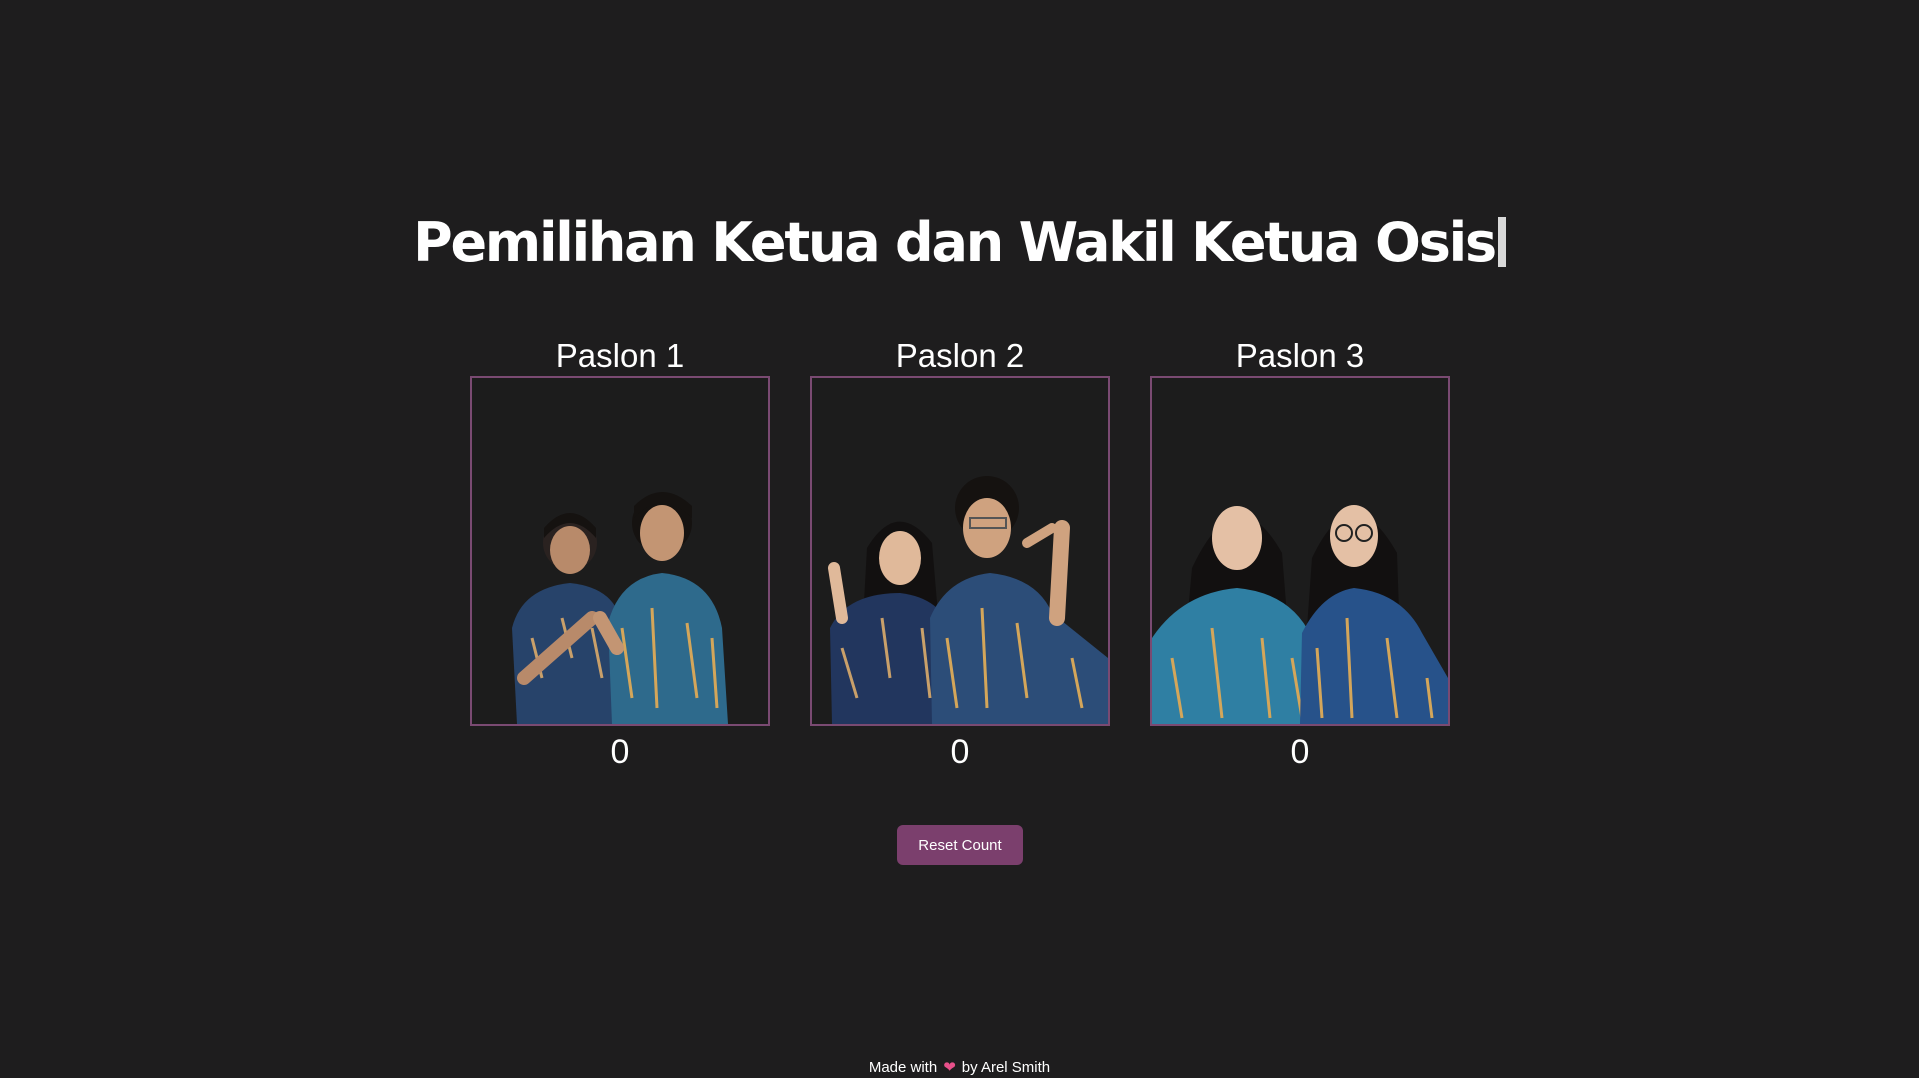  I want to click on candidate-card-3: Paslon 3 0, so click(1300, 553).